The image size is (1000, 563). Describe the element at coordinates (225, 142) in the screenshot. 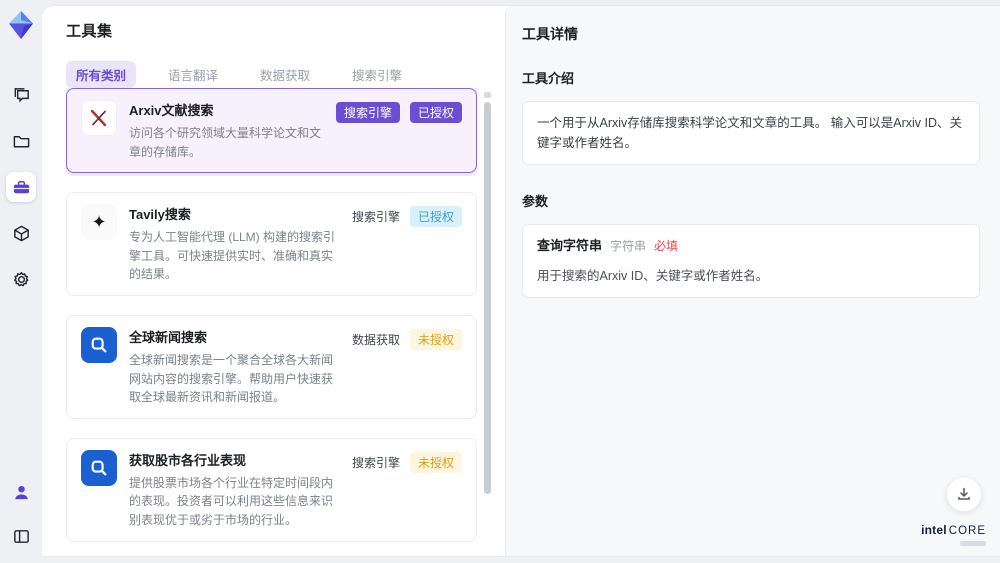

I see `tool-description: 访问各个研究领域大量科学论文和文章的存储库。` at that location.